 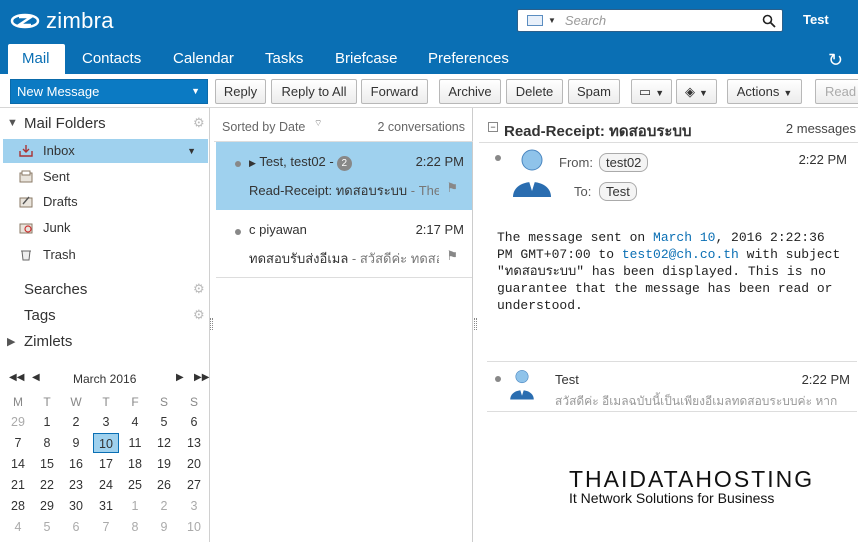 What do you see at coordinates (18, 506) in the screenshot?
I see `calendar-day: 28` at bounding box center [18, 506].